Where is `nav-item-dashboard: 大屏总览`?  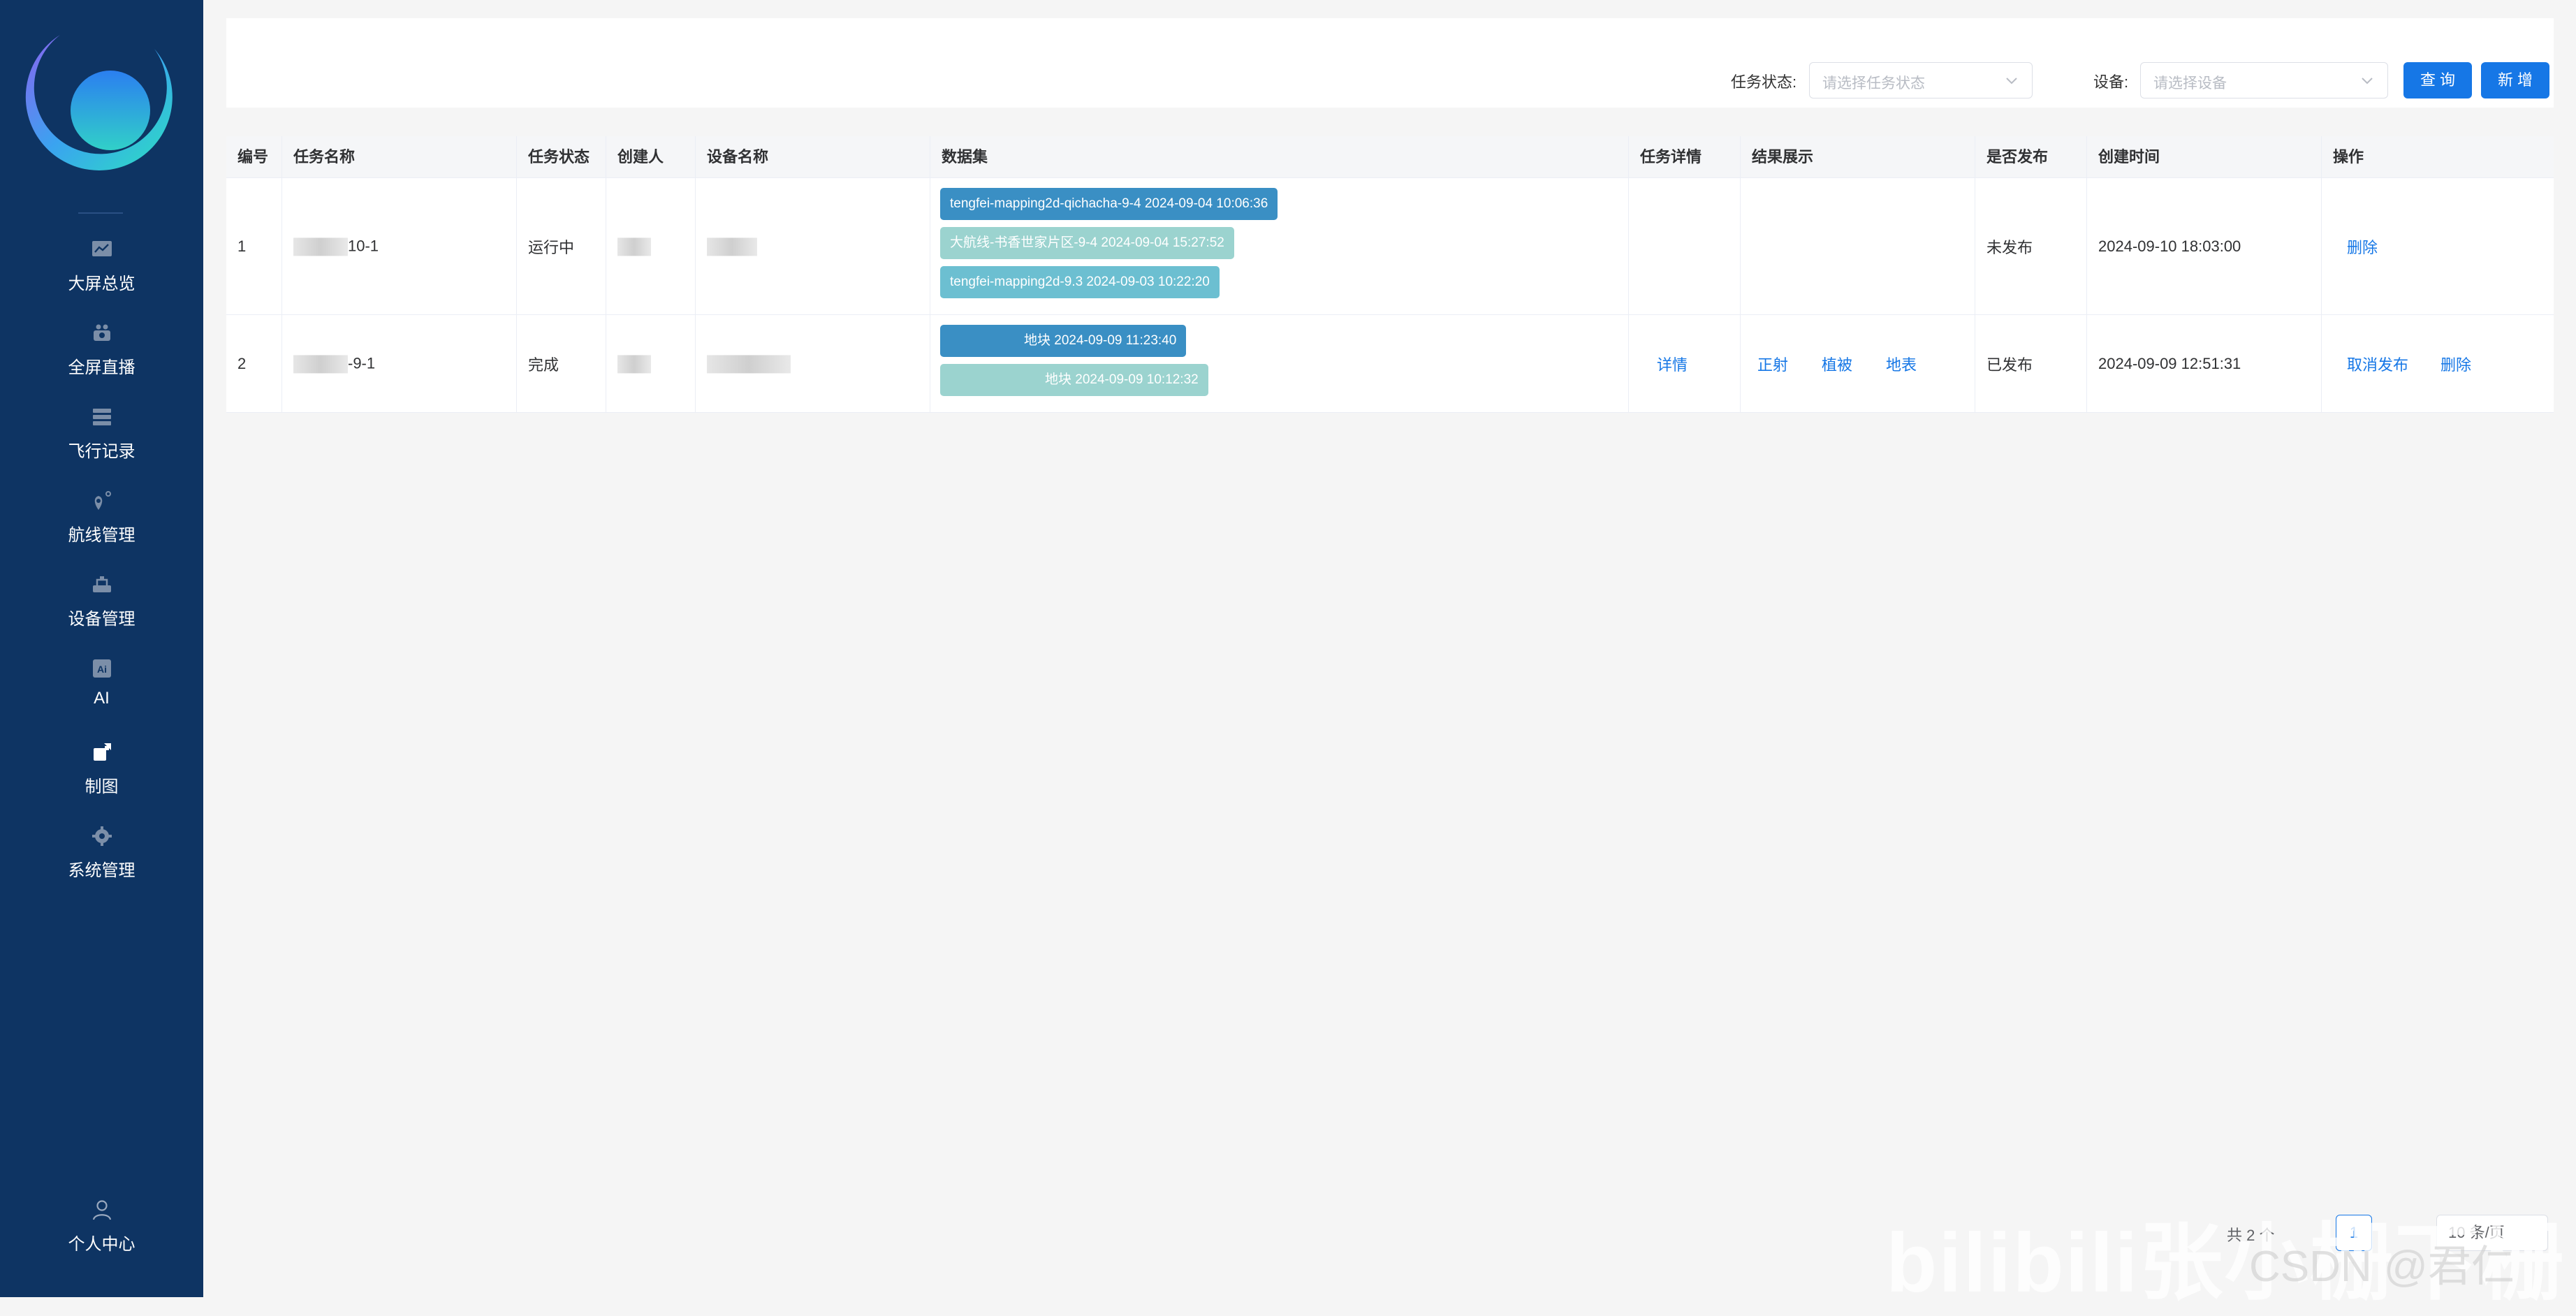 nav-item-dashboard: 大屏总览 is located at coordinates (101, 275).